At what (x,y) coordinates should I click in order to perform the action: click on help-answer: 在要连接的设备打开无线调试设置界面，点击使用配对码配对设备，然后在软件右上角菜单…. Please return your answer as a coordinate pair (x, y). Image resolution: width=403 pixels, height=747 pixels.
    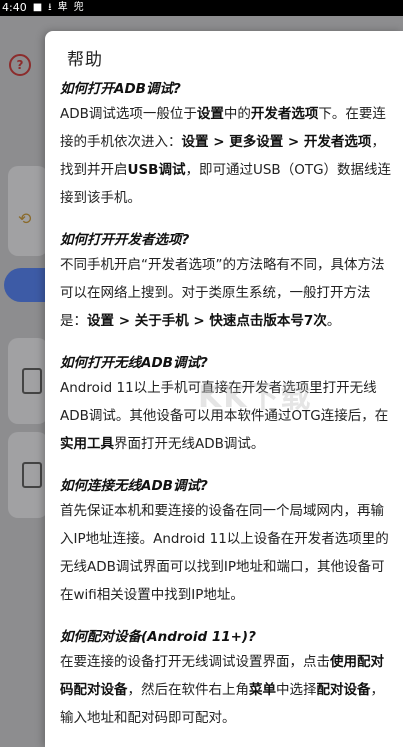
    Looking at the image, I should click on (227, 690).